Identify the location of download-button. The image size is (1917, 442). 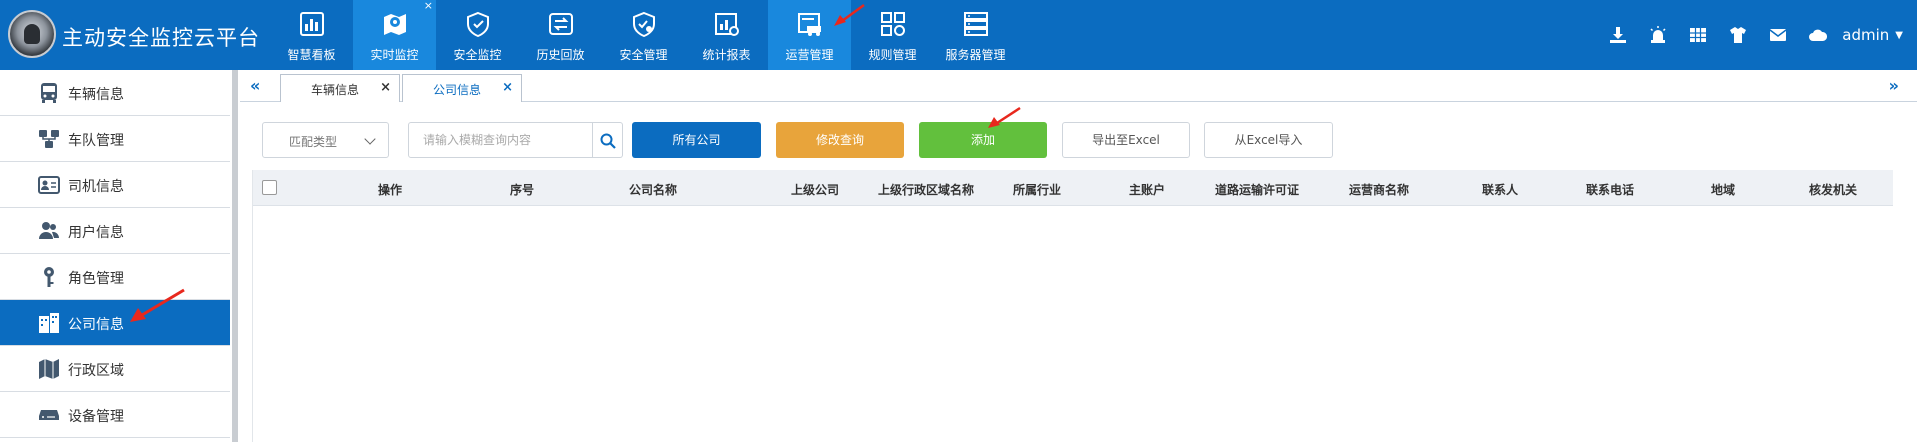
(1618, 35).